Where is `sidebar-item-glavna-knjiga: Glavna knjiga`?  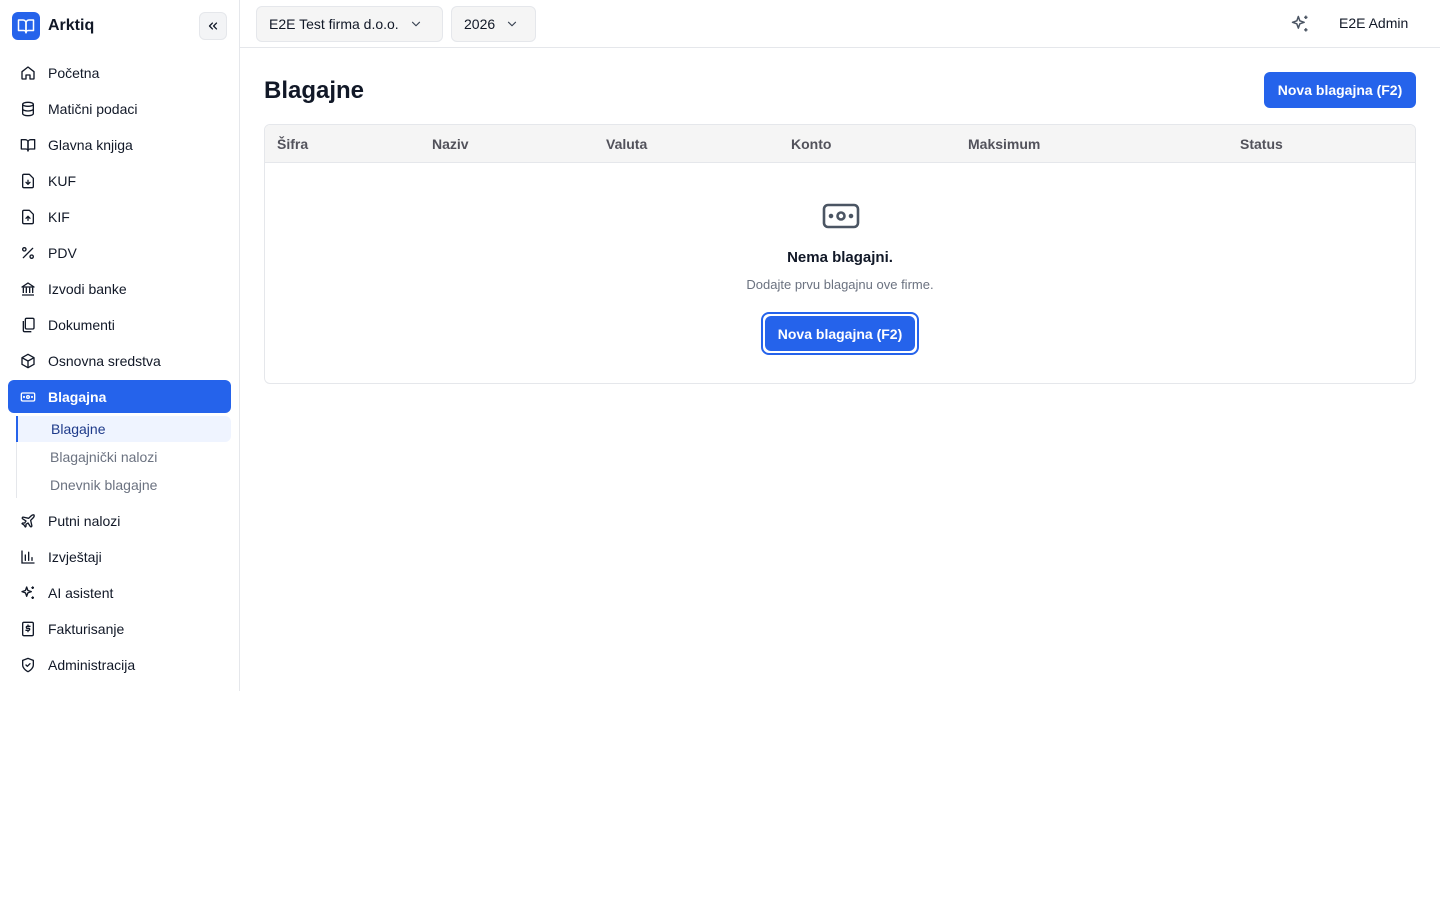 sidebar-item-glavna-knjiga: Glavna knjiga is located at coordinates (119, 144).